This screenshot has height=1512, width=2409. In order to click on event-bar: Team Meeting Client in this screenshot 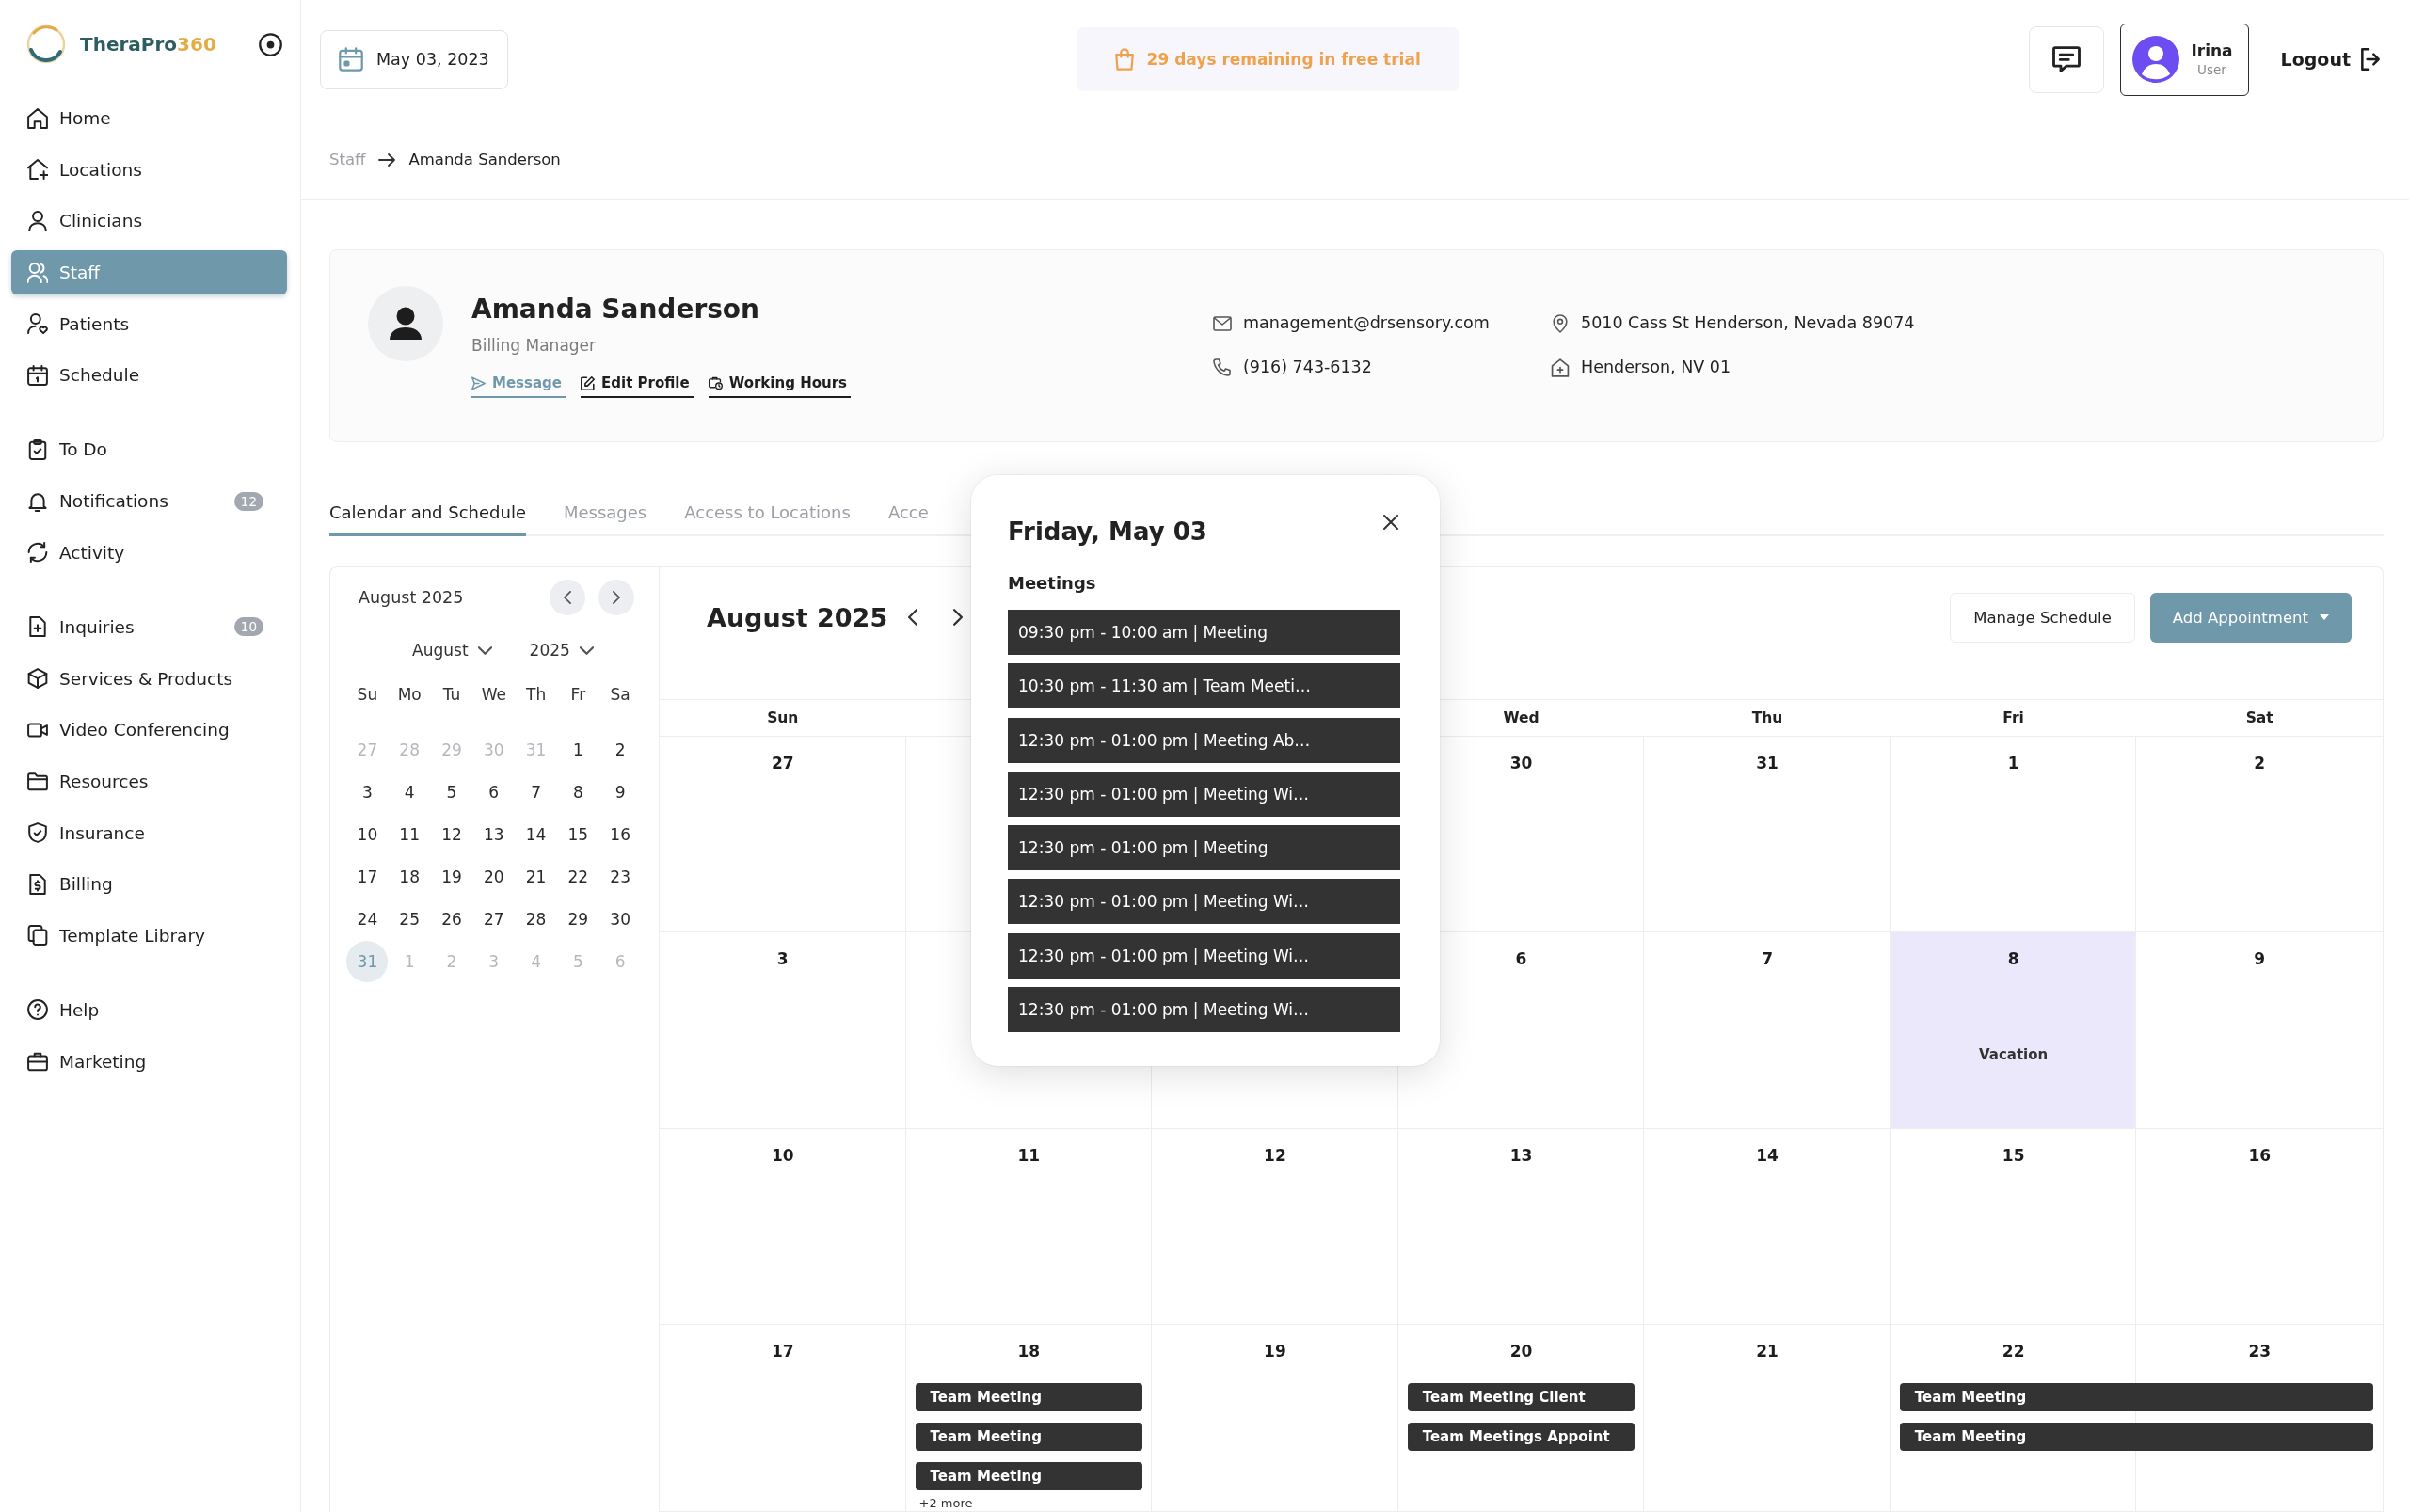, I will do `click(1521, 1397)`.